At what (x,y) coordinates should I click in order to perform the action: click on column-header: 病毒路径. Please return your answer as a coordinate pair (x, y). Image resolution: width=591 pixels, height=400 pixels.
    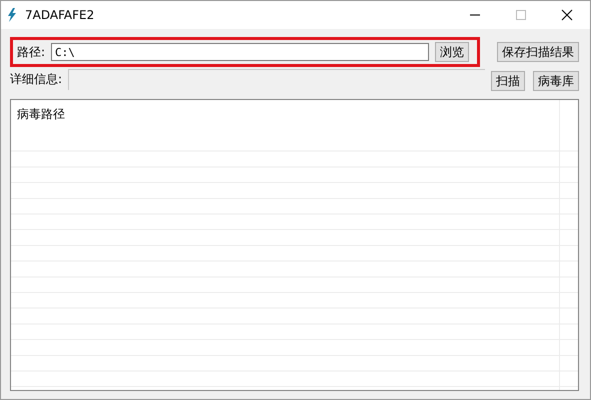
    Looking at the image, I should click on (41, 114).